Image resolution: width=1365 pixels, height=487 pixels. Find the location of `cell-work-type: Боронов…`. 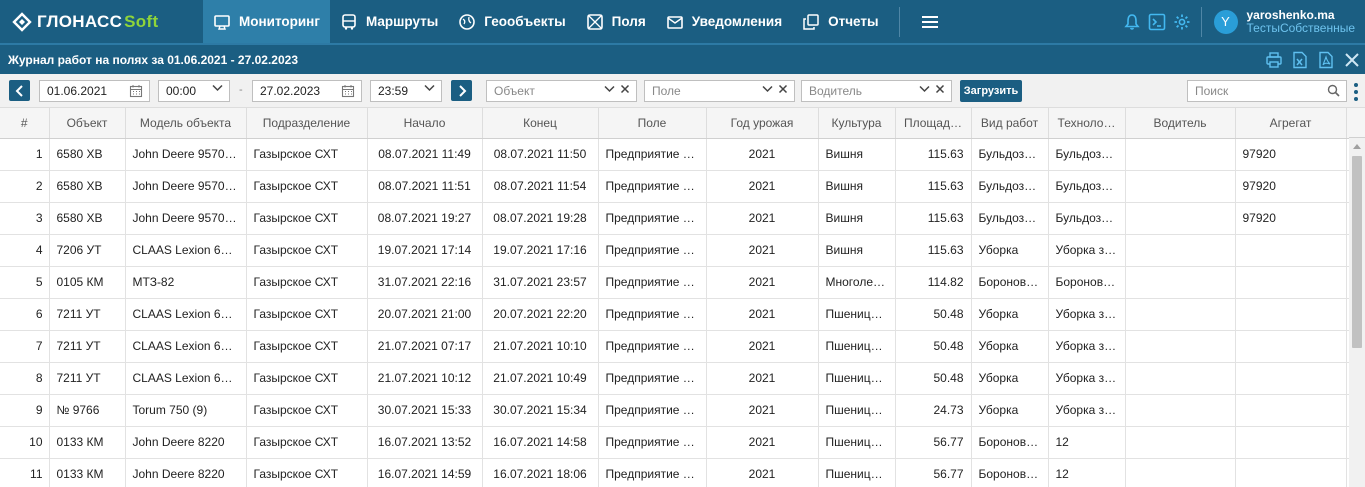

cell-work-type: Боронов… is located at coordinates (1010, 282).